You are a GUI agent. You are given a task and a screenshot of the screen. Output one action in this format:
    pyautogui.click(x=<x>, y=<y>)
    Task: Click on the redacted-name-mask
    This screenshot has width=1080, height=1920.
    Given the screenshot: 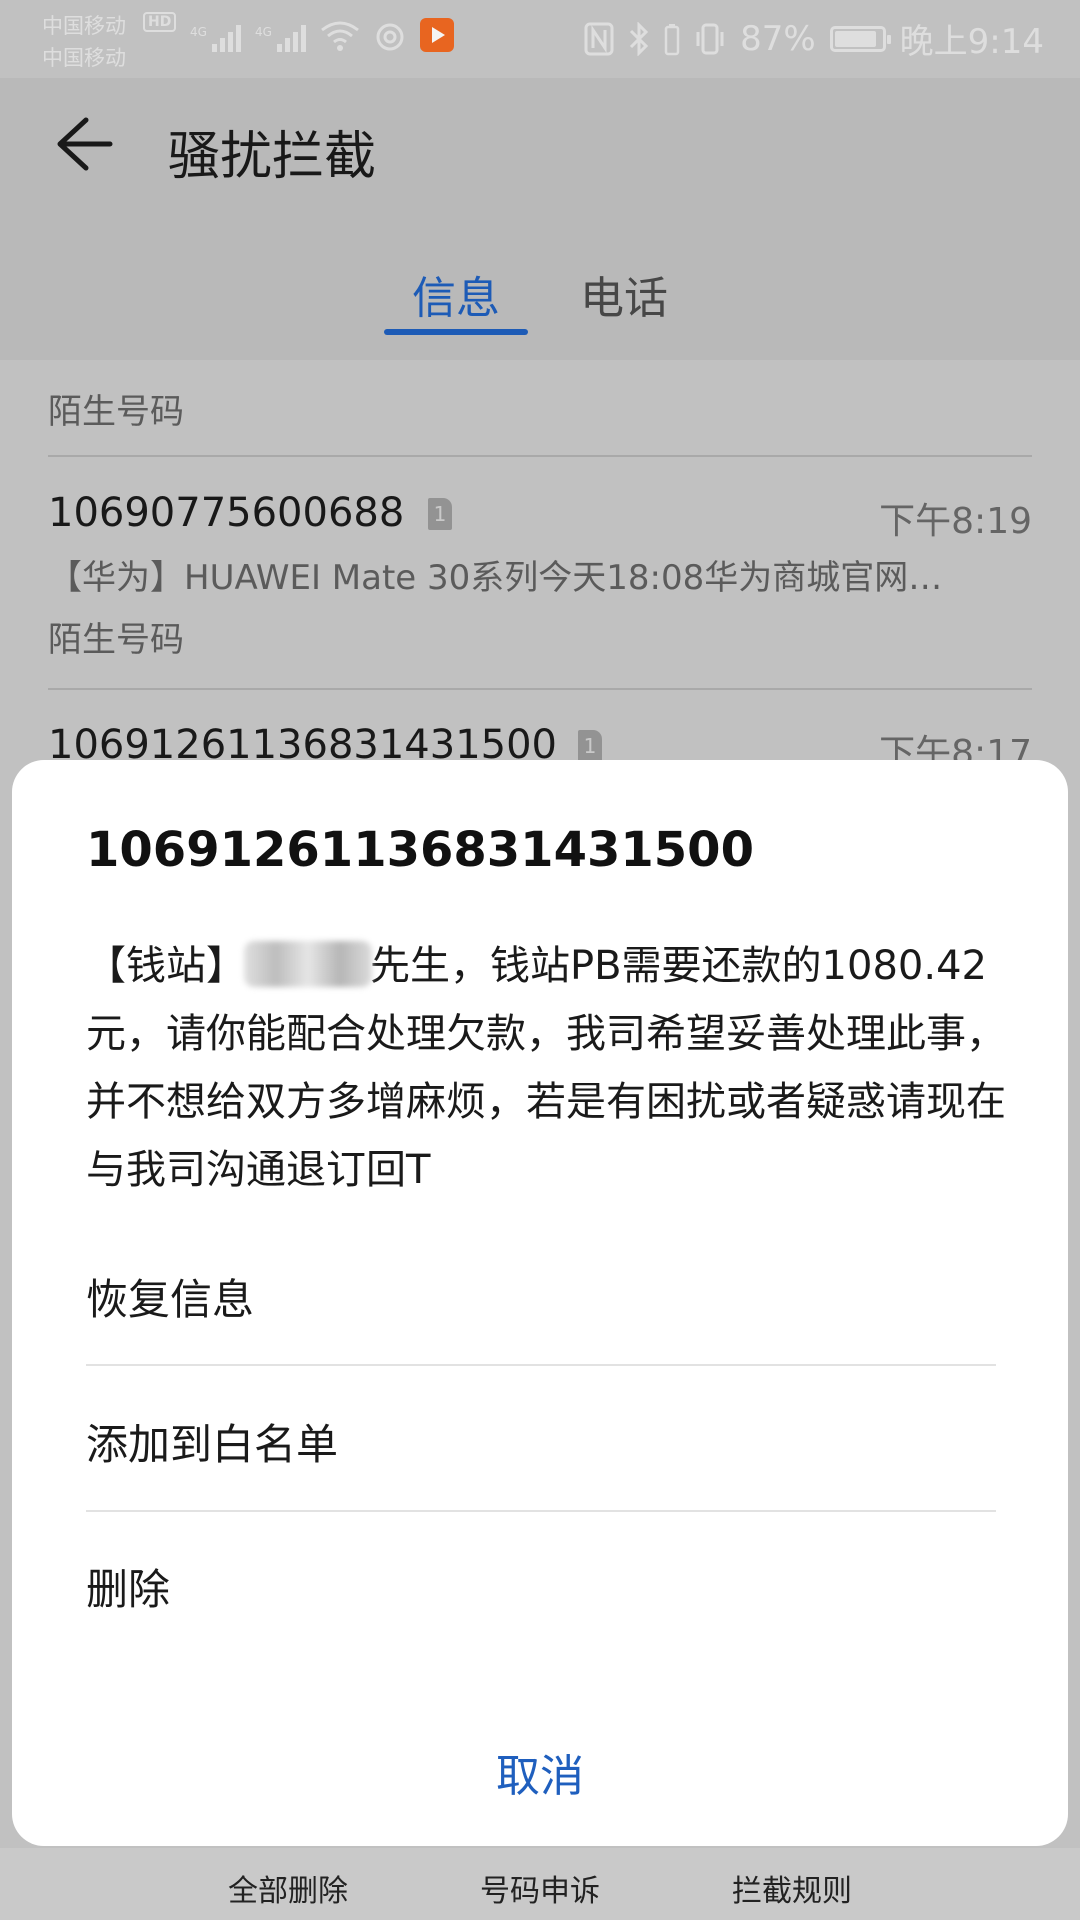 What is the action you would take?
    pyautogui.click(x=308, y=964)
    